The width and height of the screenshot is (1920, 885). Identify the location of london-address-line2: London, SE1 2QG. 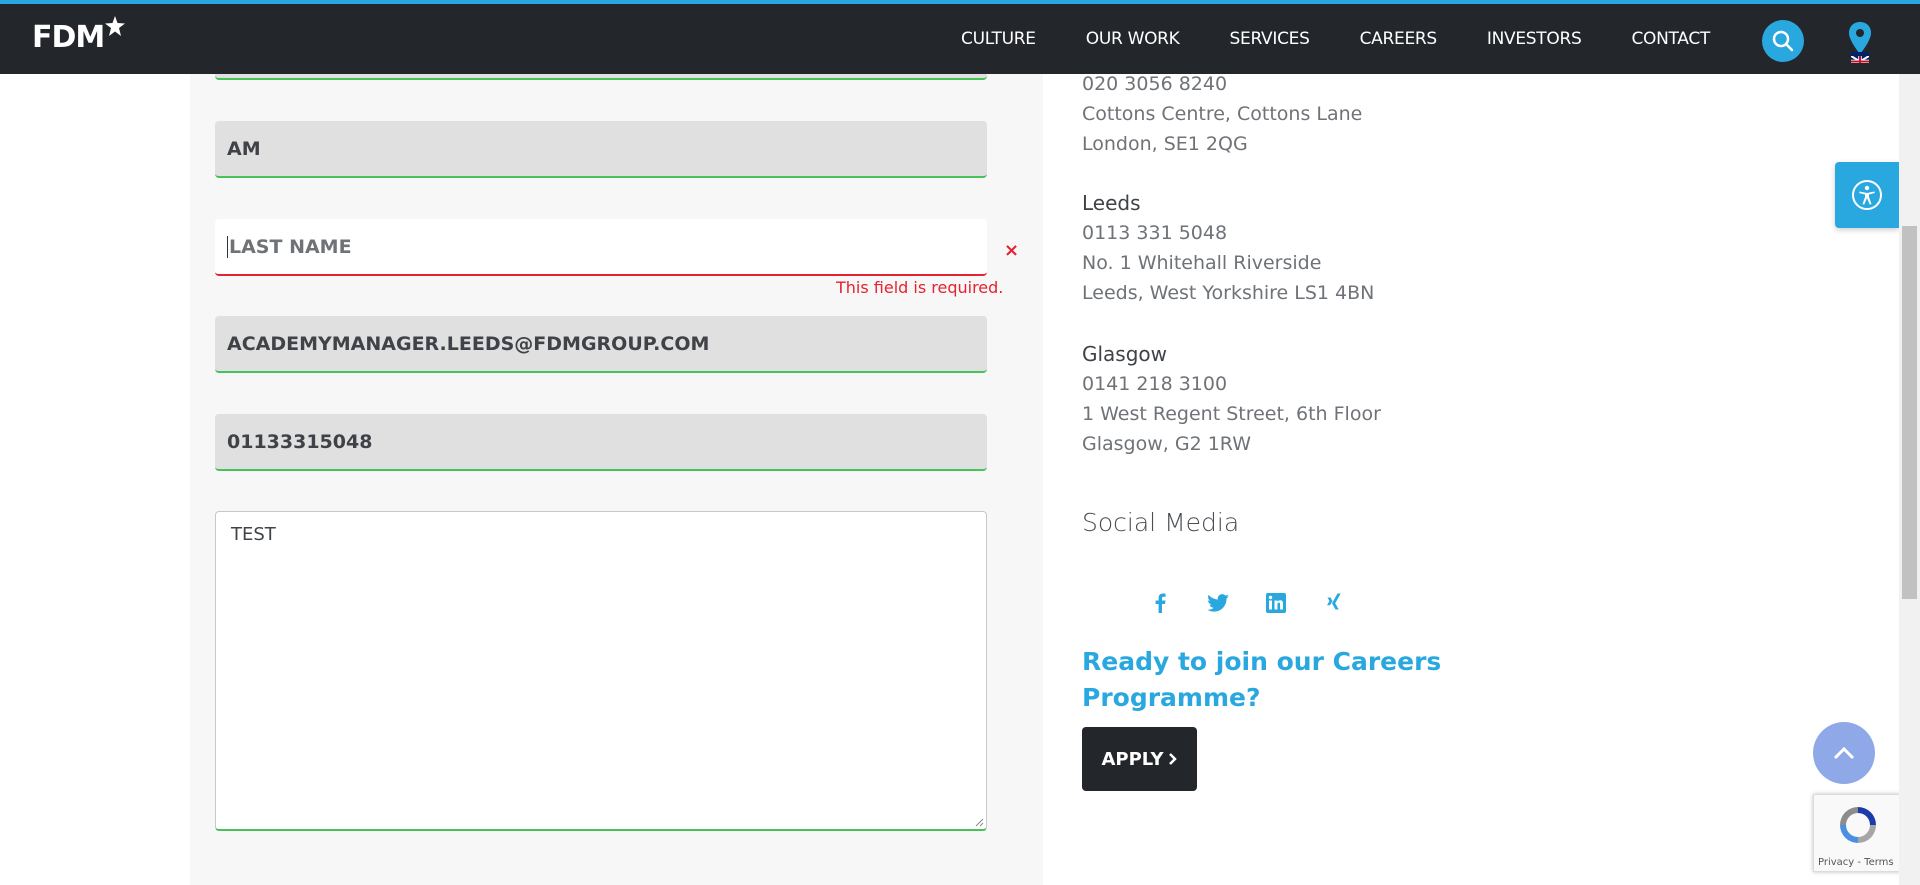
(1165, 144).